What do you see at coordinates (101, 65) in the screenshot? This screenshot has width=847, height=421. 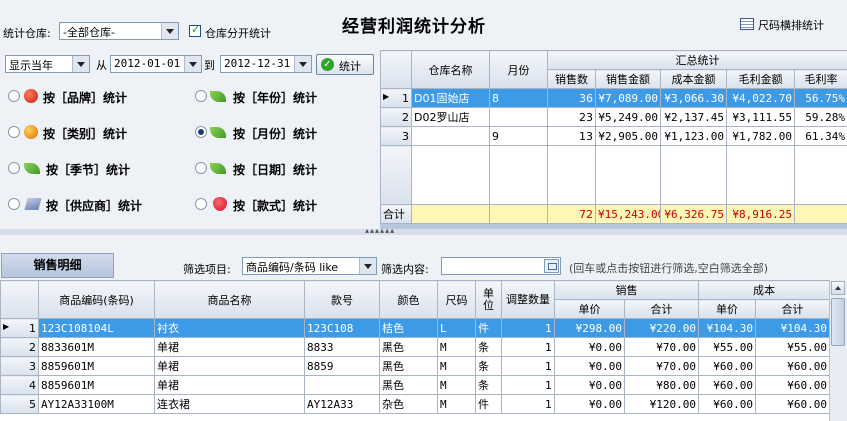 I see `from-label: 从` at bounding box center [101, 65].